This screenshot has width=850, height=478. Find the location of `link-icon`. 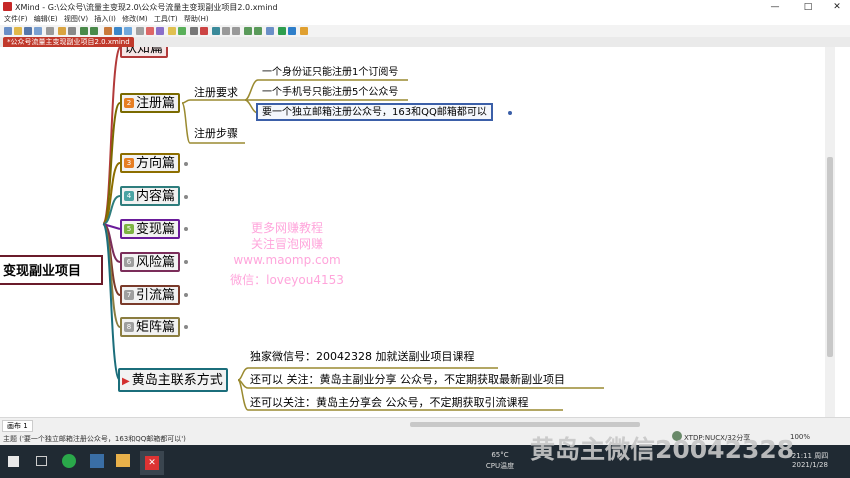

link-icon is located at coordinates (194, 31).